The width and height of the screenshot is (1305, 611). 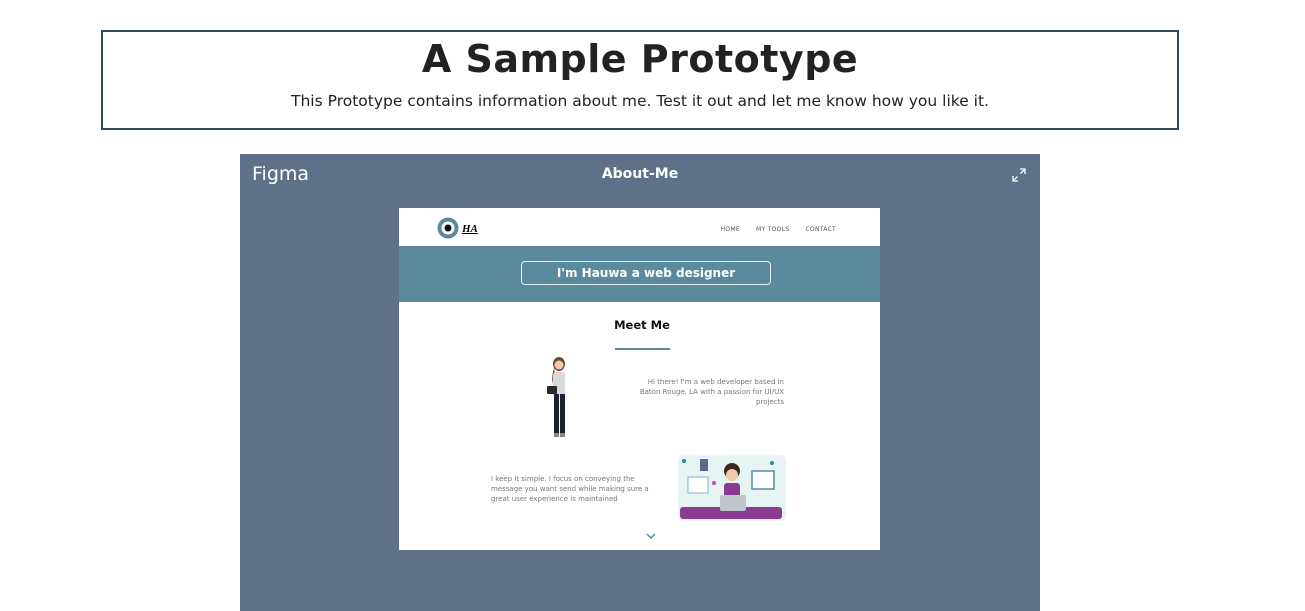 What do you see at coordinates (642, 325) in the screenshot?
I see `section-title: Meet Me` at bounding box center [642, 325].